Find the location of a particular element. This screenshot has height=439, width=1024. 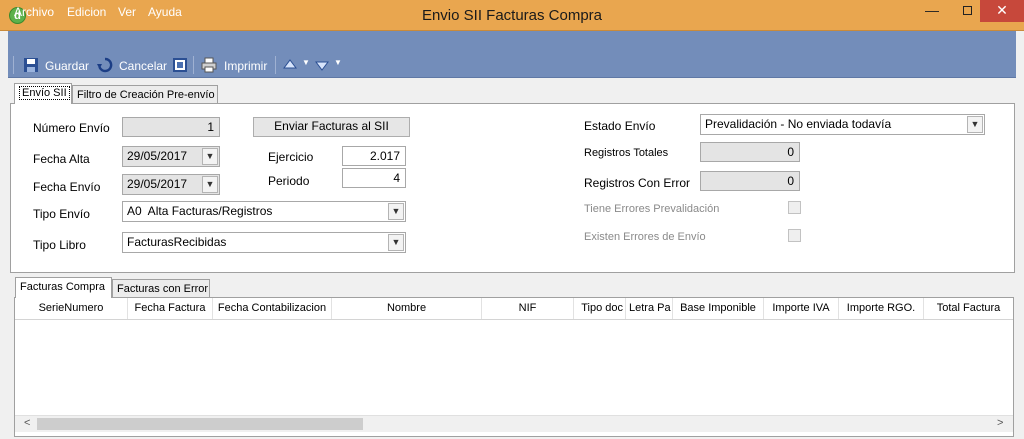

menu-ver: Ver is located at coordinates (127, 12).